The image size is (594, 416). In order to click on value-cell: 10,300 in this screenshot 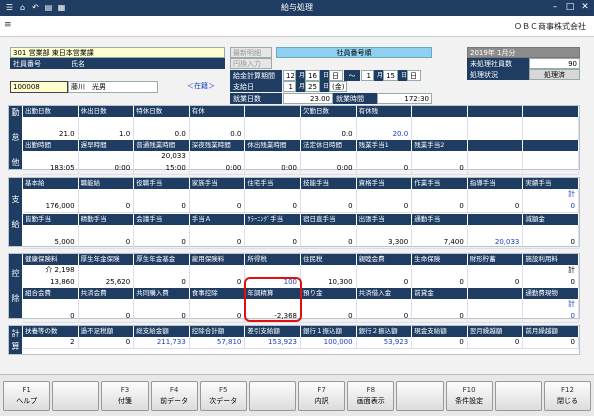, I will do `click(328, 277)`.